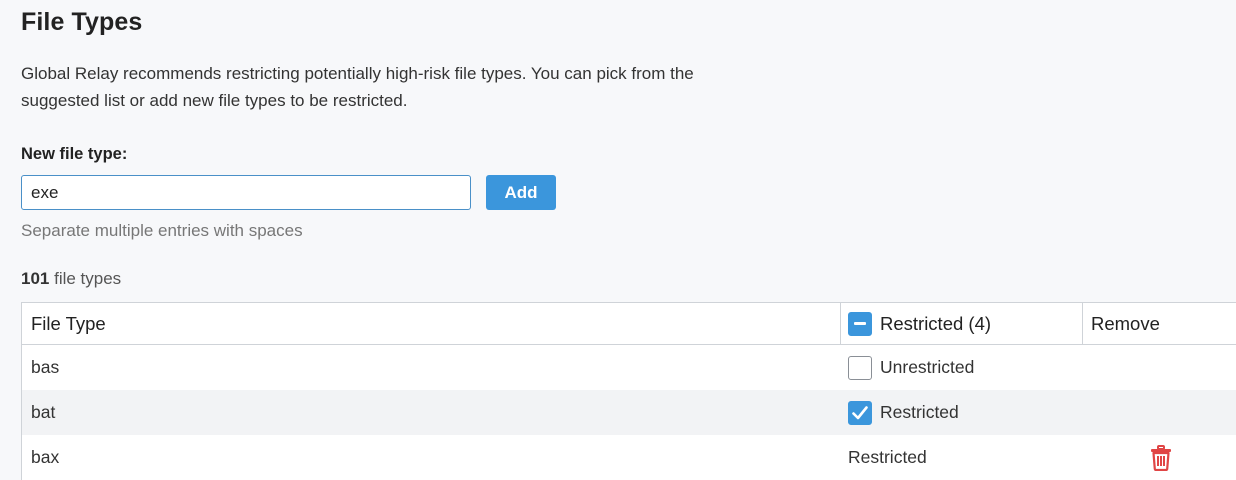  I want to click on trash-icon, so click(1161, 457).